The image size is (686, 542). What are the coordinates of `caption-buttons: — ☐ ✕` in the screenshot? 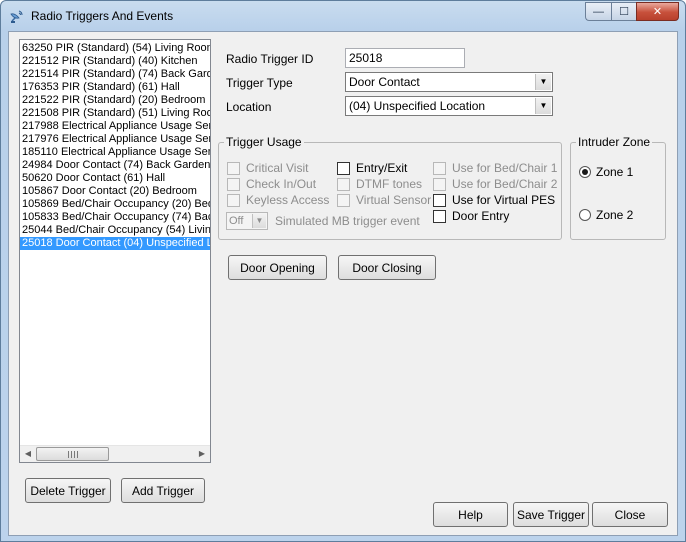 It's located at (632, 11).